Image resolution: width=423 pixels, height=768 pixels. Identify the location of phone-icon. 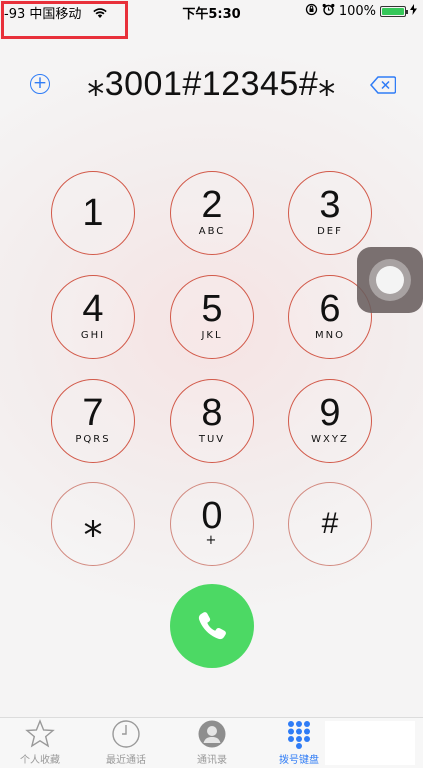
(212, 626).